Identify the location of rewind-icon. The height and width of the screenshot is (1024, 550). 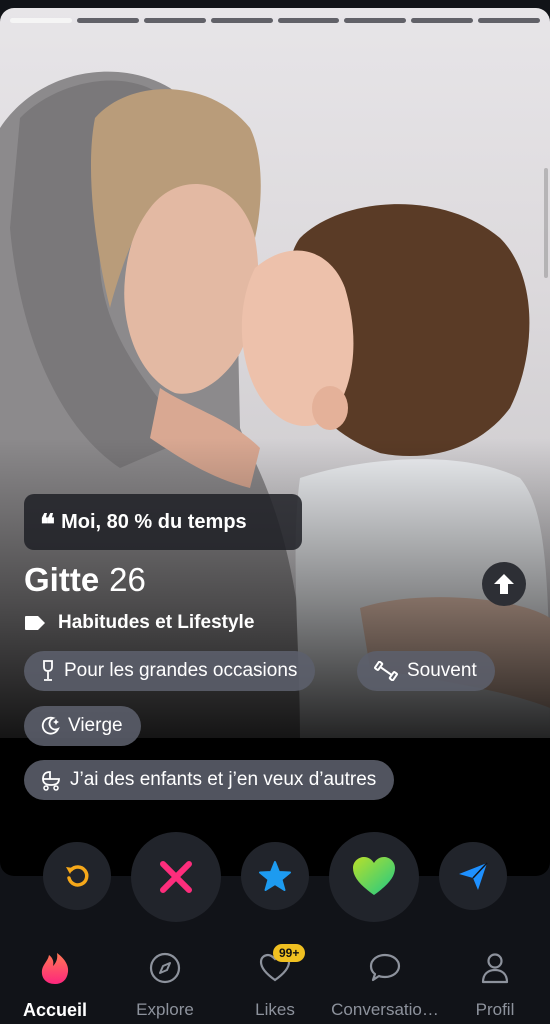
(77, 876).